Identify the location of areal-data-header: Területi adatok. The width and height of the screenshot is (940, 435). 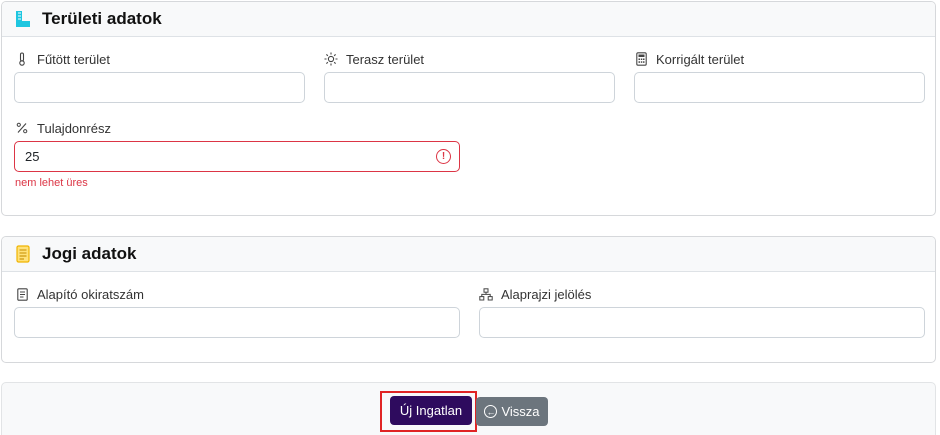
(468, 19).